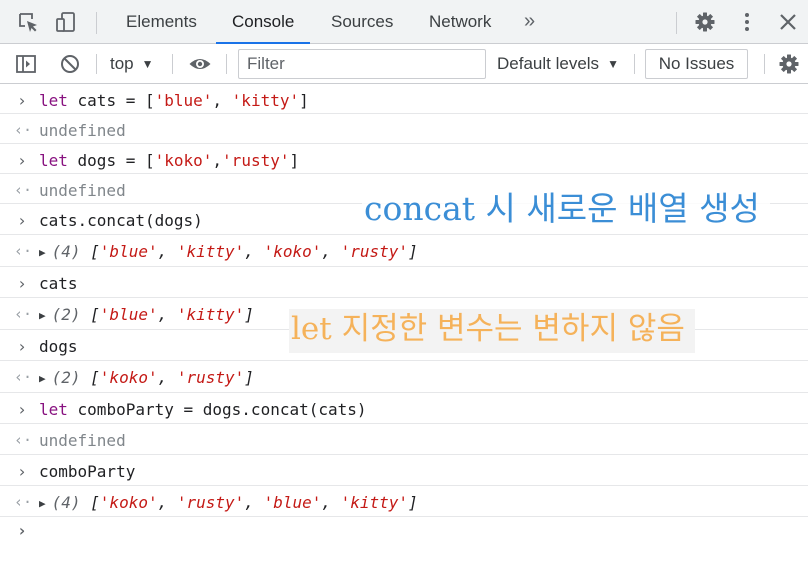 The height and width of the screenshot is (574, 808). I want to click on array-preview: ▶ (2) ['blue', 'kitty'], so click(146, 314).